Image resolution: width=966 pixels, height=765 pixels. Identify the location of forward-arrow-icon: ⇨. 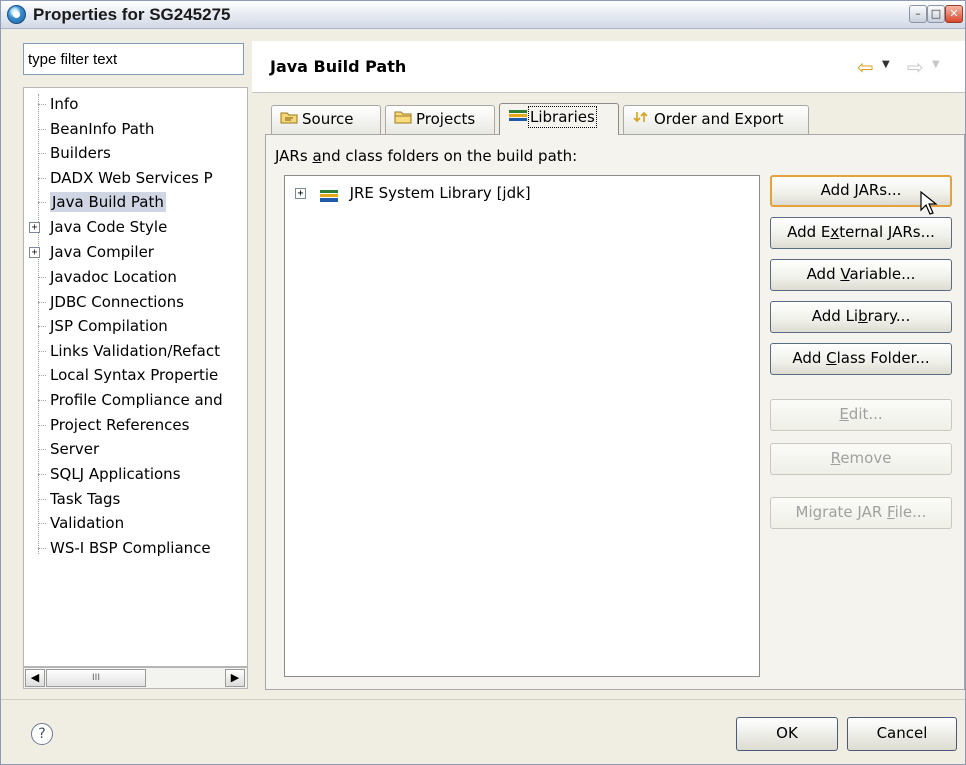
(915, 67).